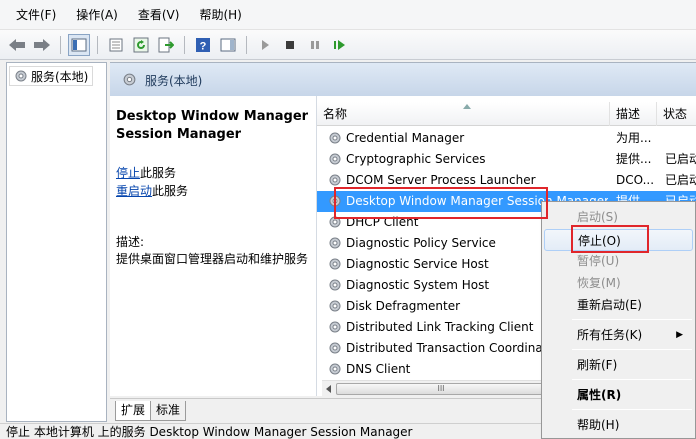 The height and width of the screenshot is (439, 696). What do you see at coordinates (170, 191) in the screenshot?
I see `restart-suffix: 此服务` at bounding box center [170, 191].